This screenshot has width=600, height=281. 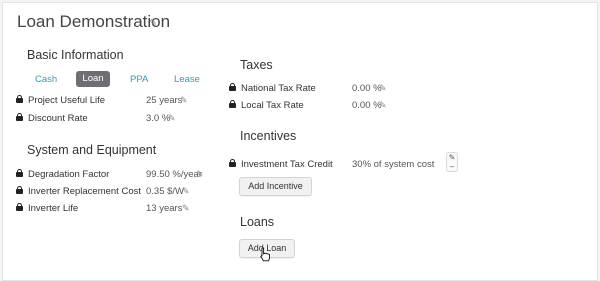 I want to click on incentives-heading: Incentives, so click(x=268, y=136).